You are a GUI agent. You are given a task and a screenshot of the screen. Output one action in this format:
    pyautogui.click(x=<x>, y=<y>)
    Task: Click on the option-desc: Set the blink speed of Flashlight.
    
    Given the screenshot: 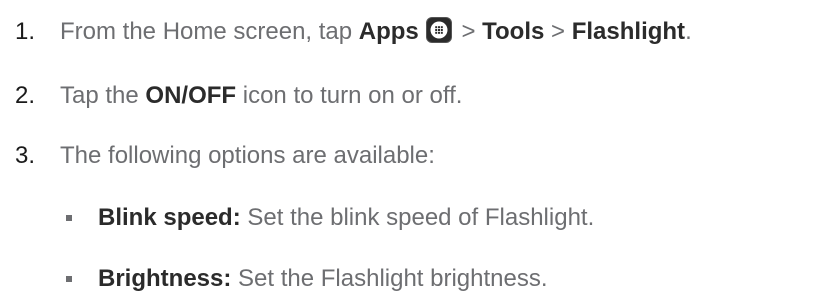 What is the action you would take?
    pyautogui.click(x=417, y=217)
    